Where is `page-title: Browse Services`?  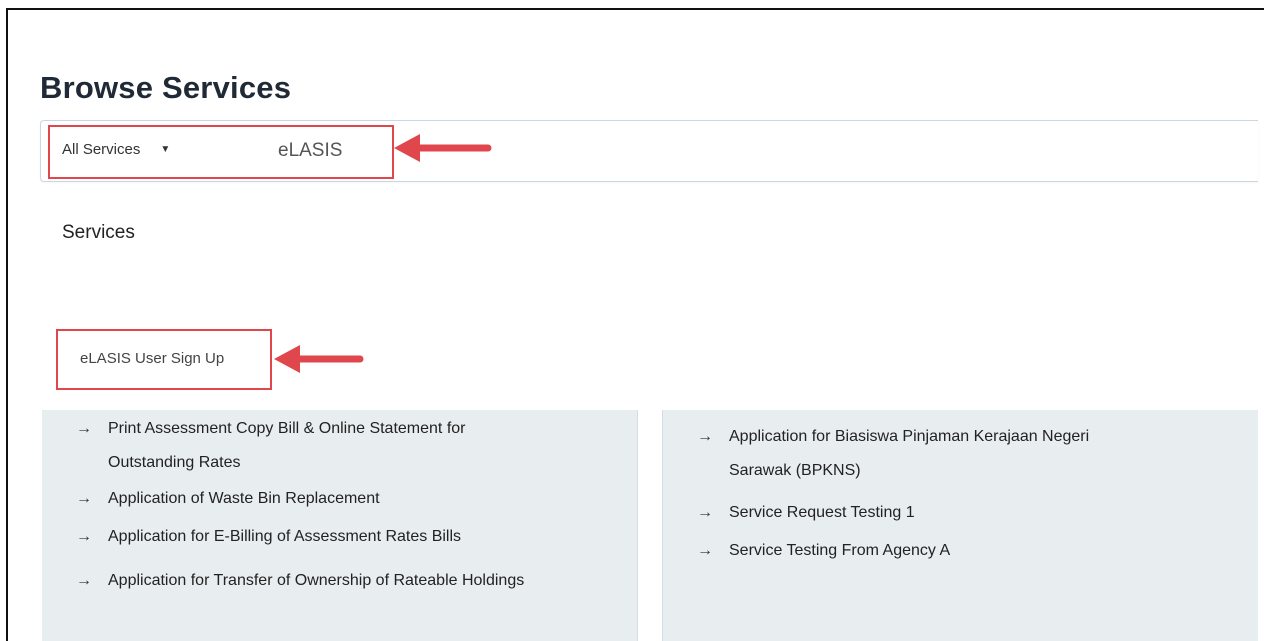 page-title: Browse Services is located at coordinates (166, 87).